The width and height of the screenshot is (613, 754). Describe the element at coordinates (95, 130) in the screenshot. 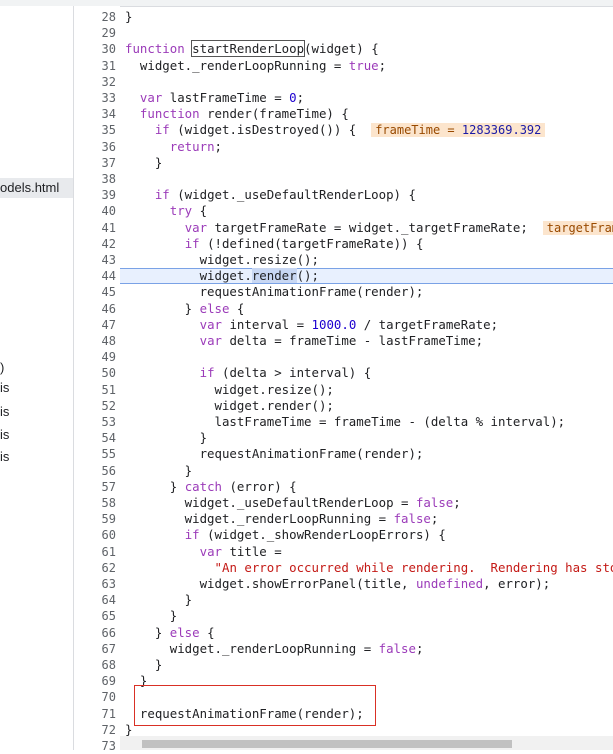

I see `line-number: 35` at that location.